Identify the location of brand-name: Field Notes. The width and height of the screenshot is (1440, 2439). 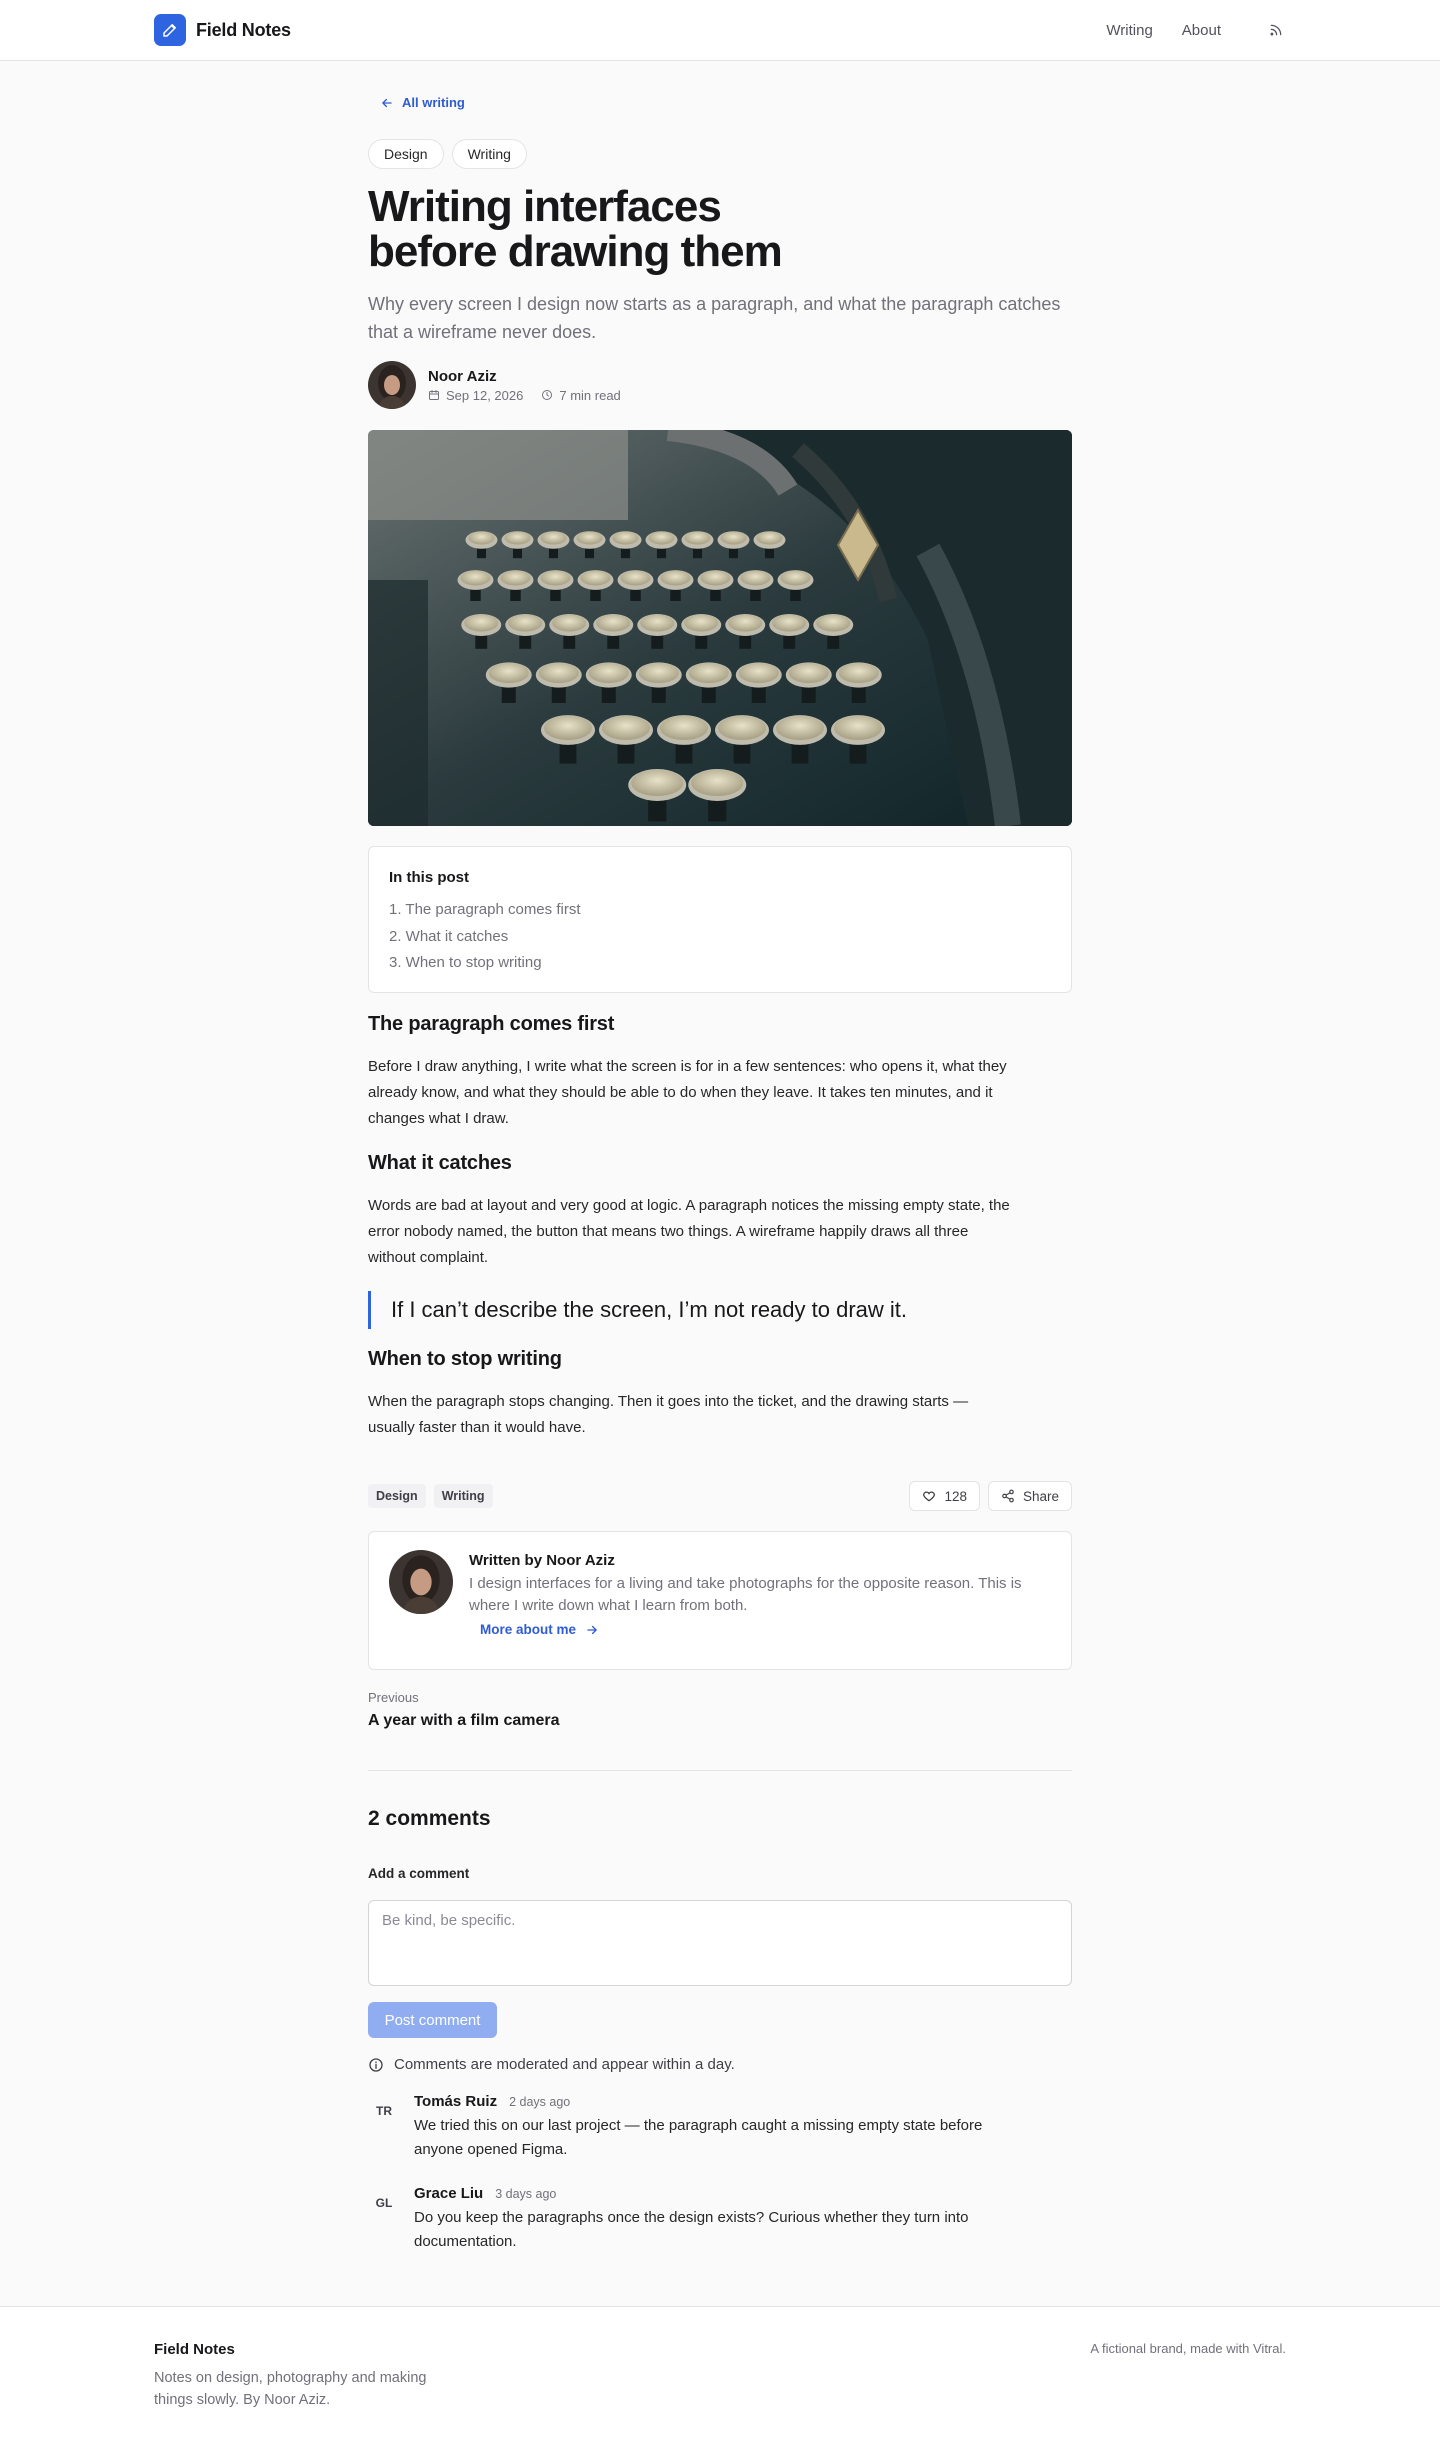
(243, 29).